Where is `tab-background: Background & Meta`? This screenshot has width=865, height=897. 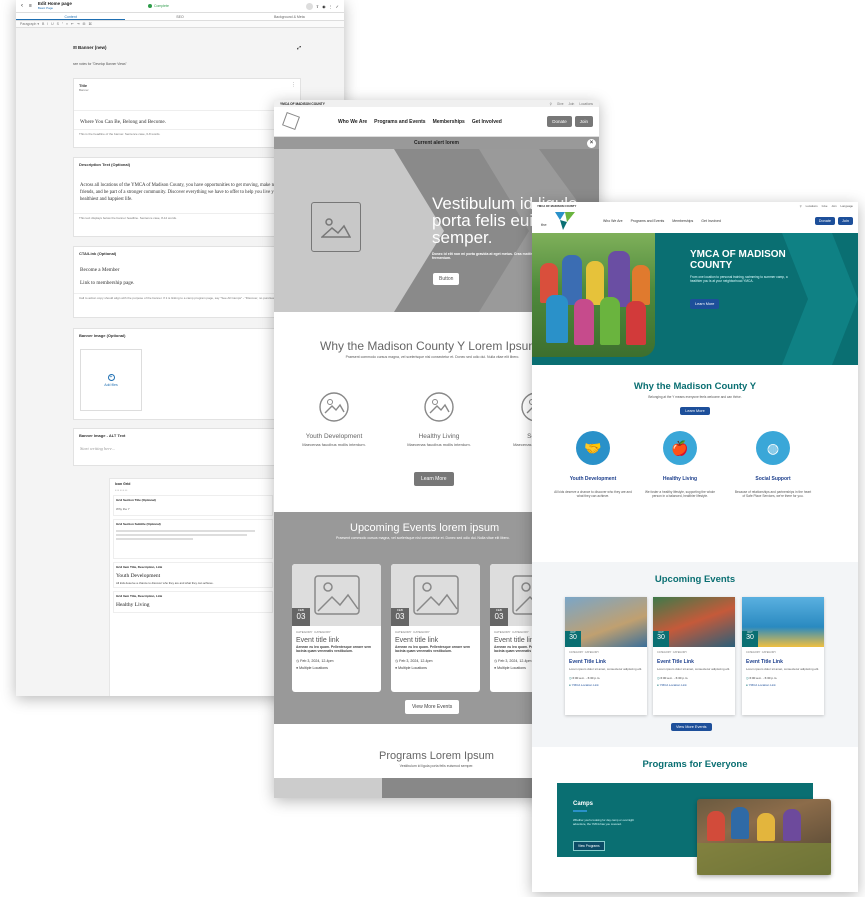 tab-background: Background & Meta is located at coordinates (289, 16).